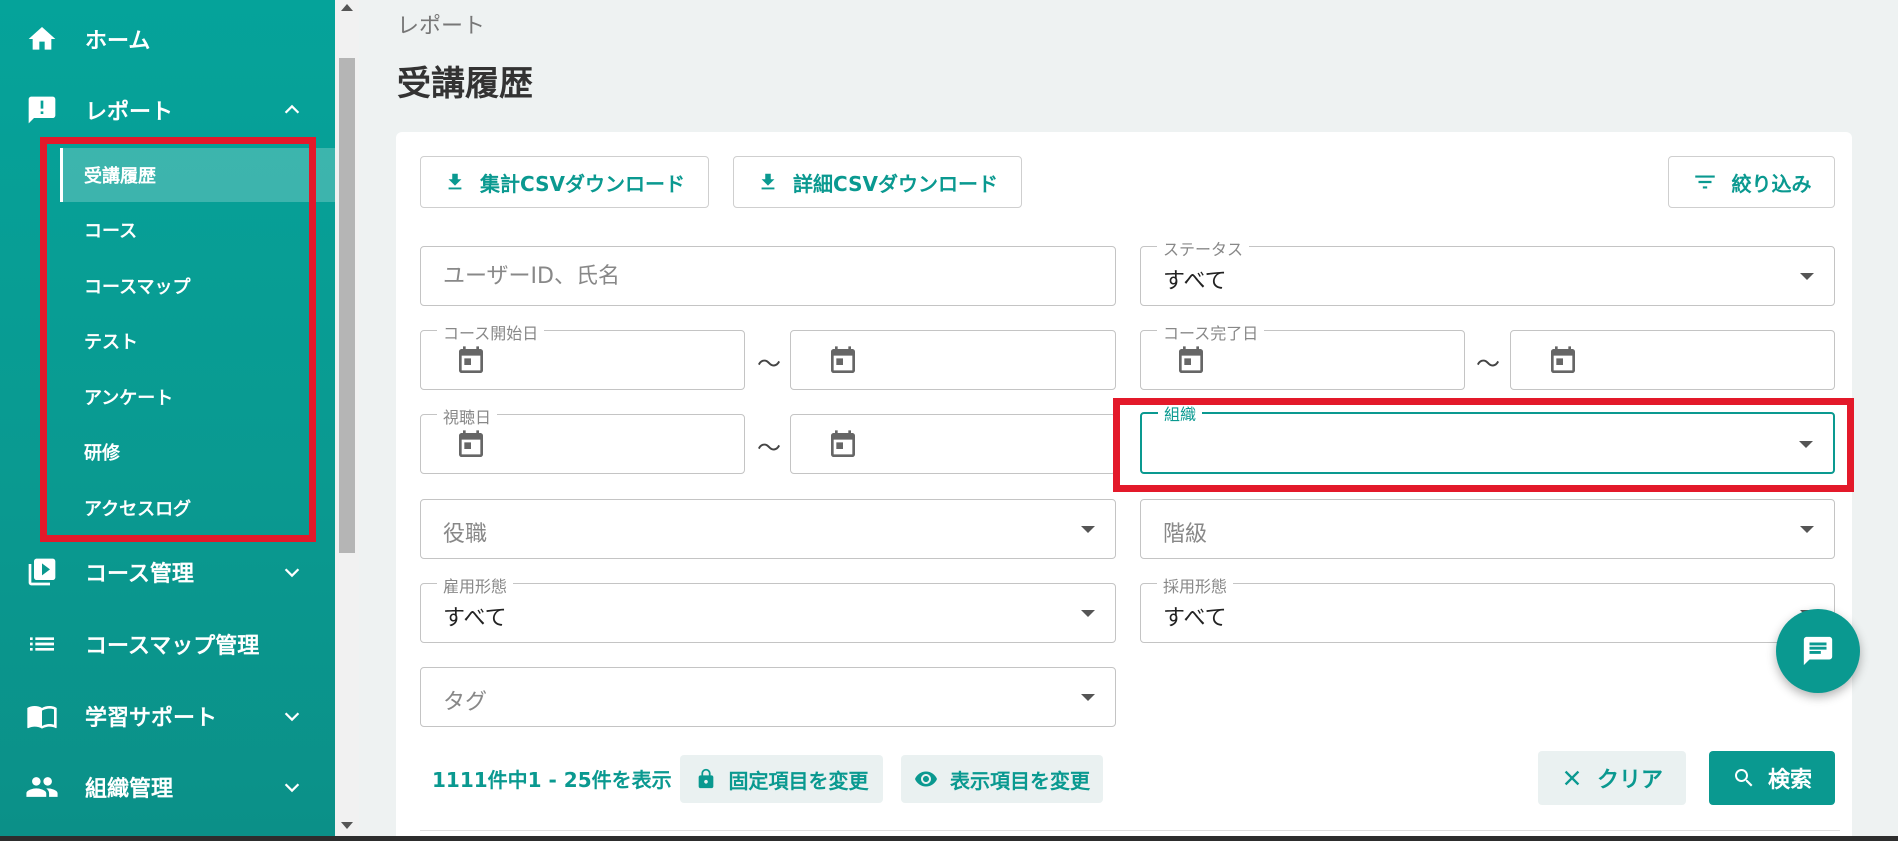  I want to click on rank-placeholder: 階級, so click(1185, 534).